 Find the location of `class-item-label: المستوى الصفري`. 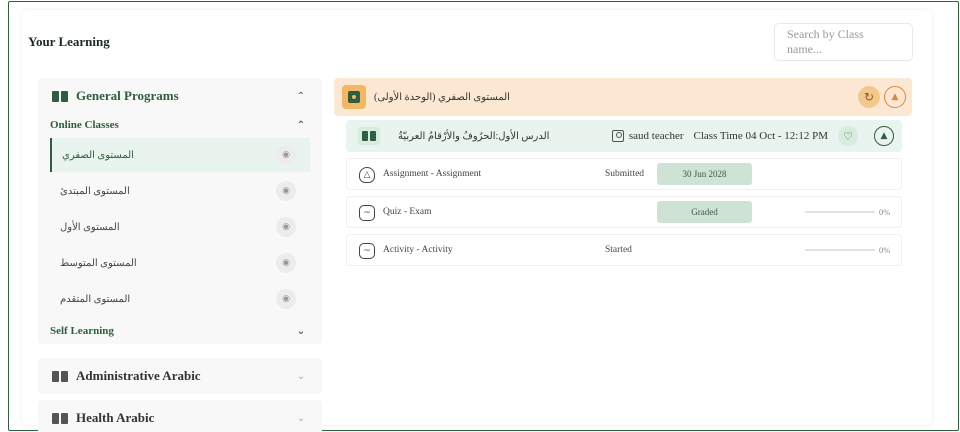

class-item-label: المستوى الصفري is located at coordinates (98, 155).